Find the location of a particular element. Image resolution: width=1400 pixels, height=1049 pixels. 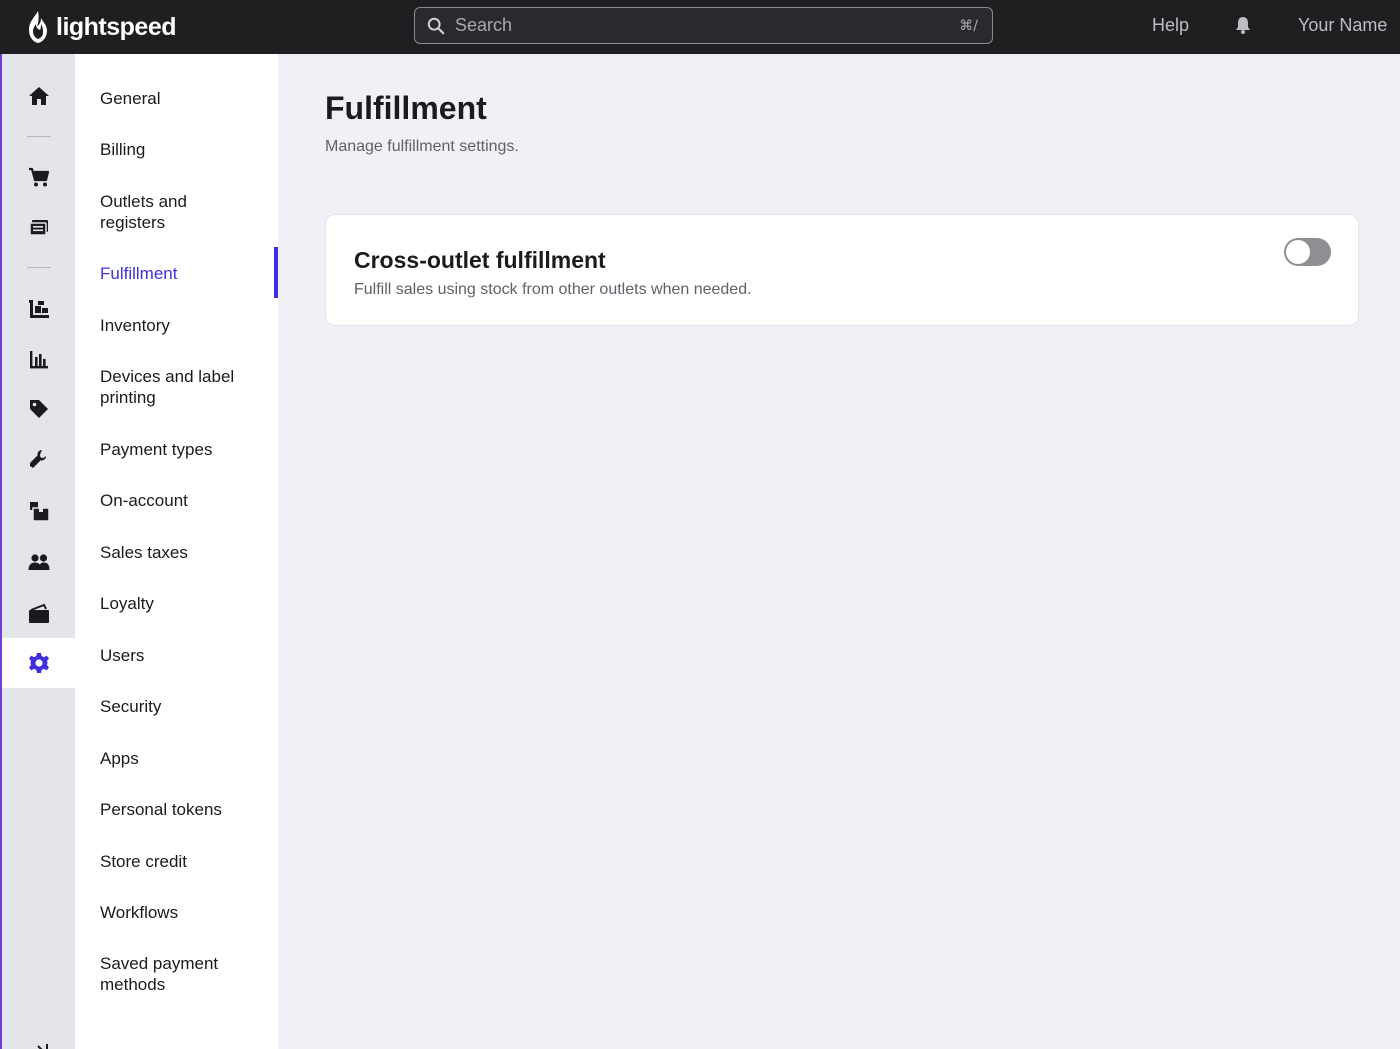

settings-nav-users: Users is located at coordinates (176, 655).